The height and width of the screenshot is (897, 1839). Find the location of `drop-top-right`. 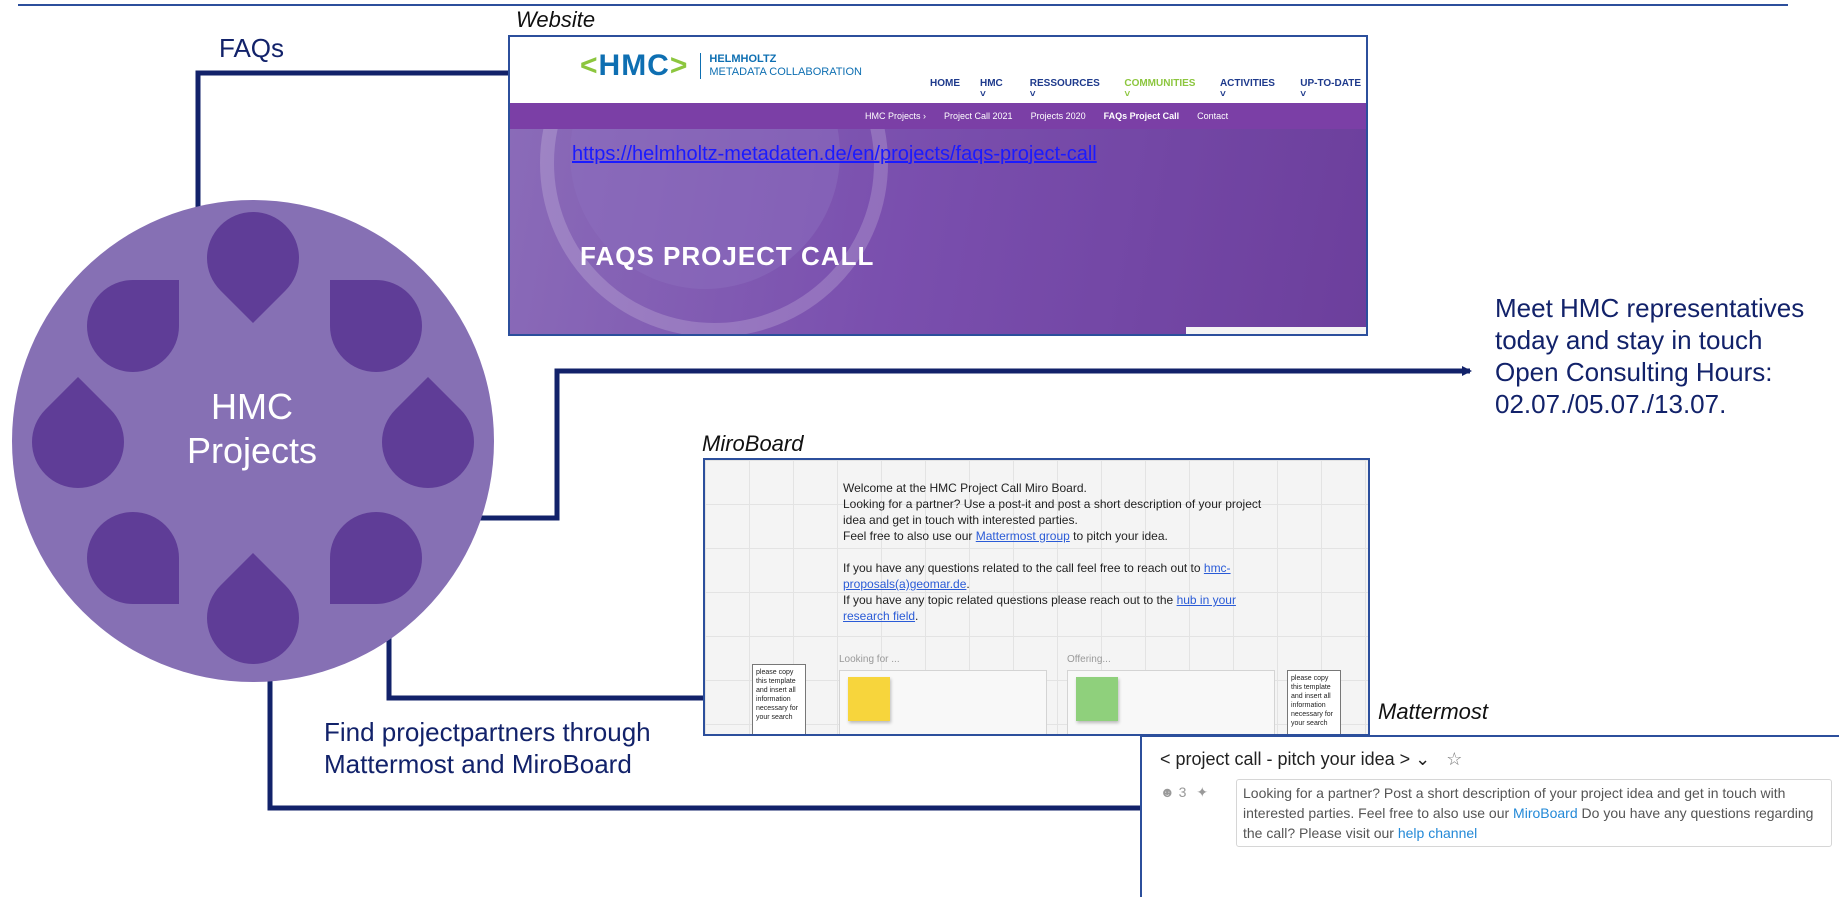

drop-top-right is located at coordinates (376, 326).